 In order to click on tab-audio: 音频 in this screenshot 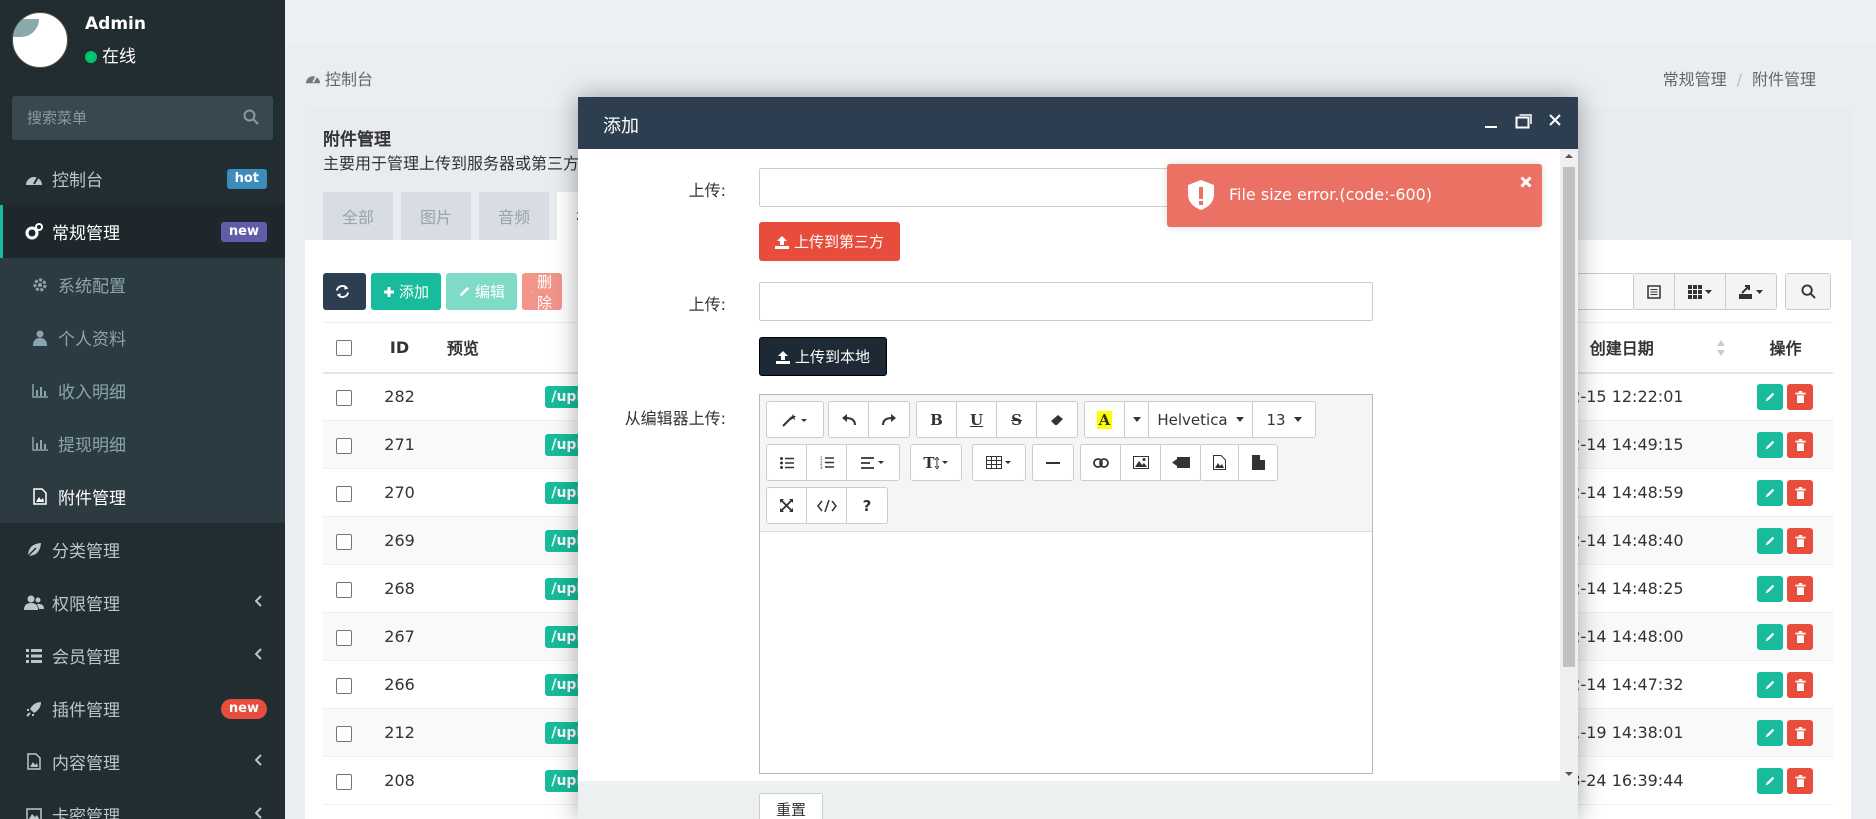, I will do `click(514, 216)`.